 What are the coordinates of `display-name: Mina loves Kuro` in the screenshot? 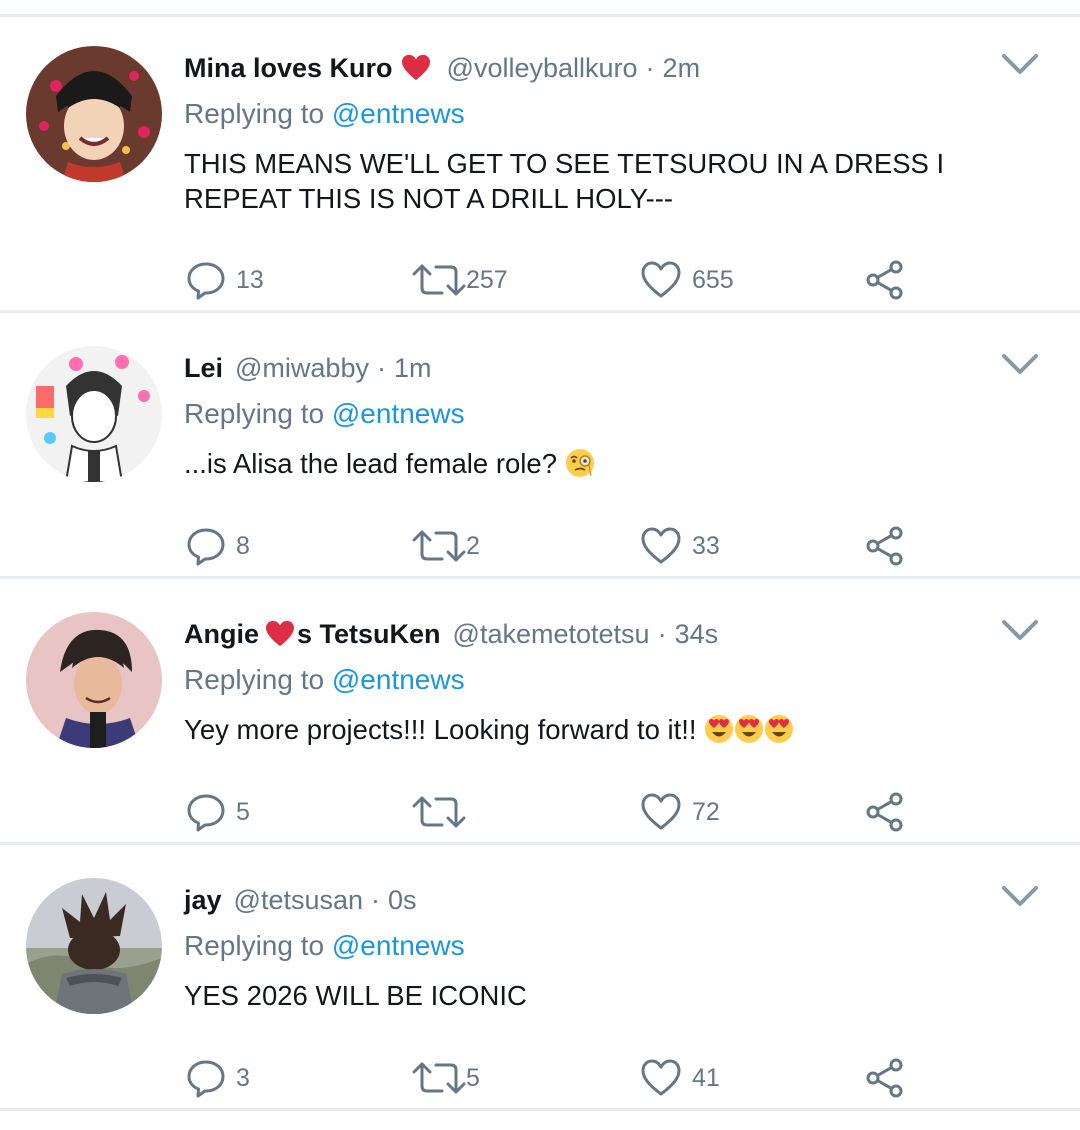 It's located at (309, 68).